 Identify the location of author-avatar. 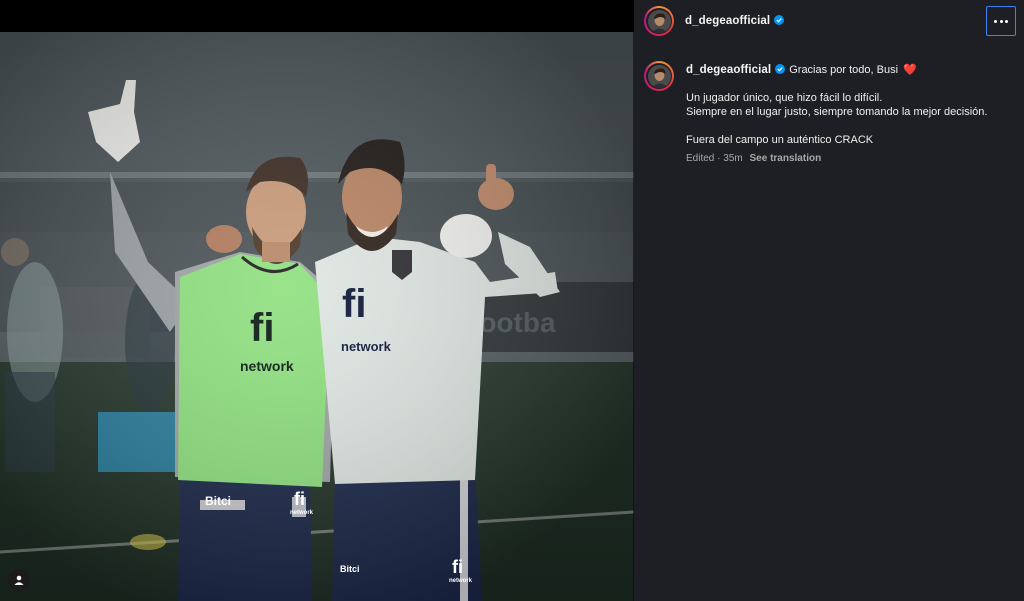
(659, 21).